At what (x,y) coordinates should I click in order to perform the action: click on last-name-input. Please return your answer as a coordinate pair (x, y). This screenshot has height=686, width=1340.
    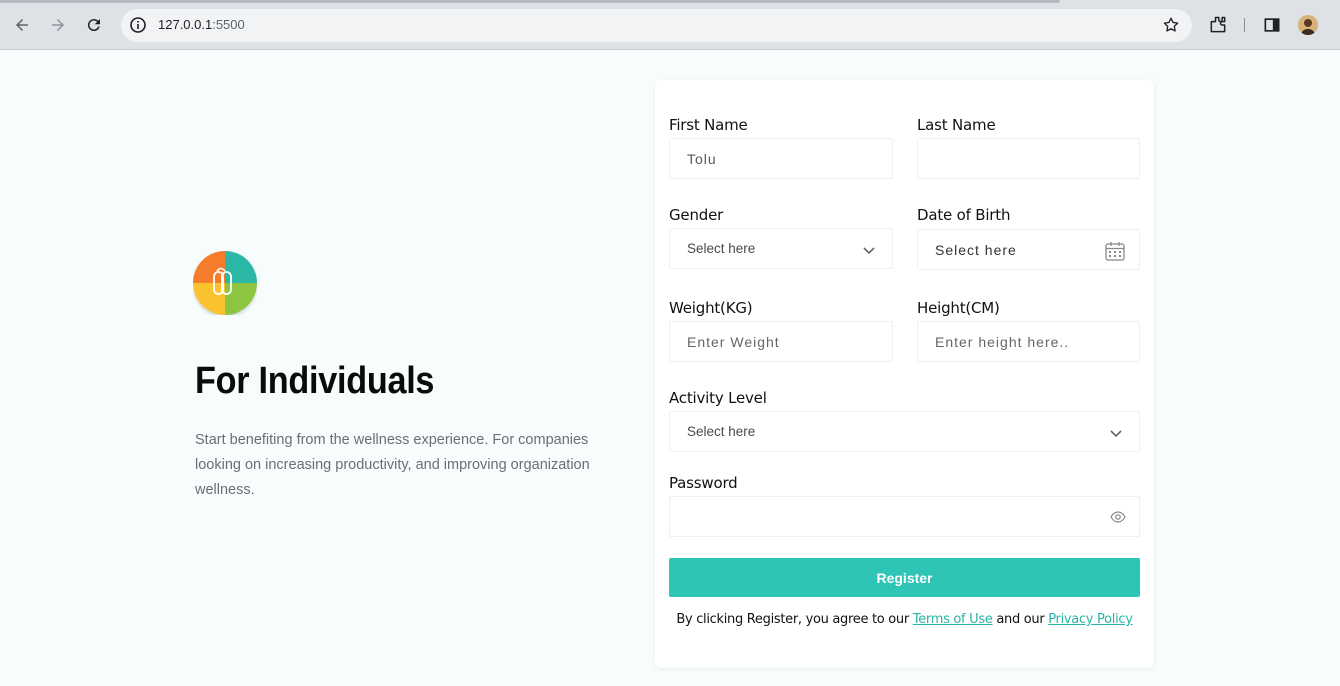
    Looking at the image, I should click on (1028, 158).